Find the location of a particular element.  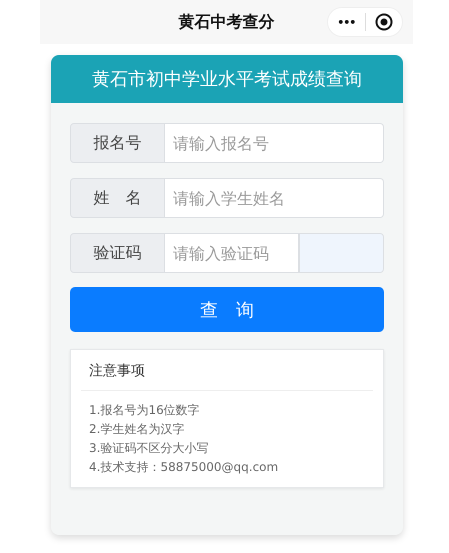

input-field: 请输入学生姓名 is located at coordinates (274, 198).